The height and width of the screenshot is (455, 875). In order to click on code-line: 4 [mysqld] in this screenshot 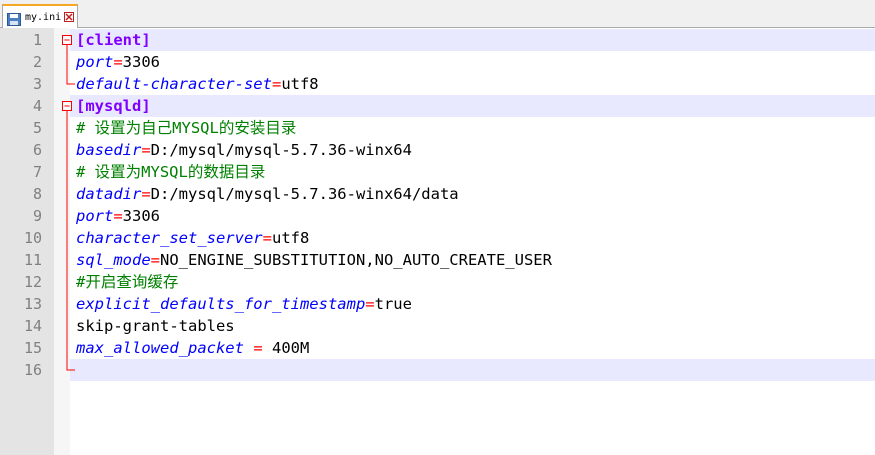, I will do `click(437, 106)`.